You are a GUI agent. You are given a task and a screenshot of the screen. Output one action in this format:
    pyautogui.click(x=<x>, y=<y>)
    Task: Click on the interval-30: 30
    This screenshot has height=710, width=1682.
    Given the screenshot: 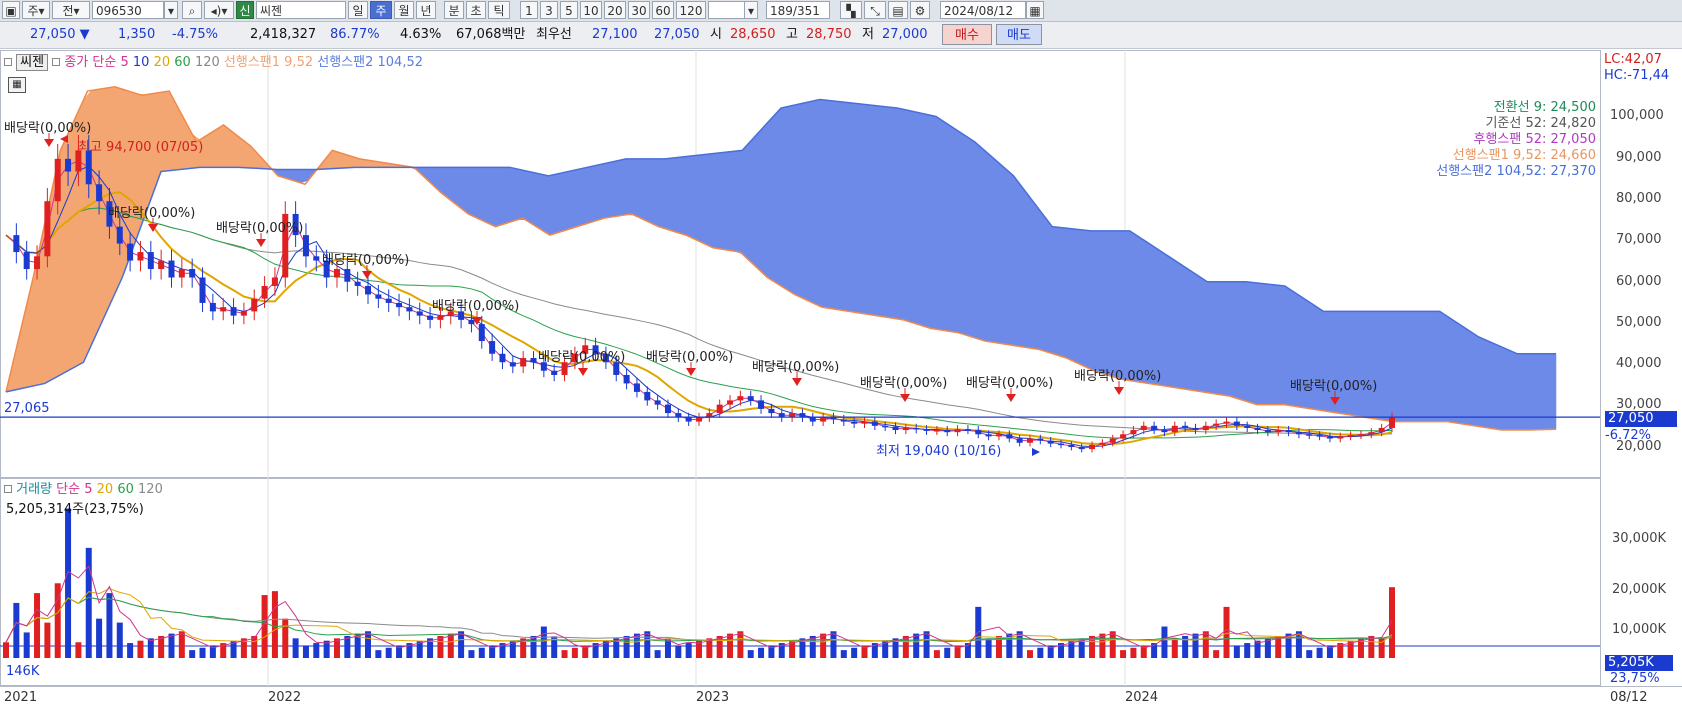 What is the action you would take?
    pyautogui.click(x=639, y=10)
    